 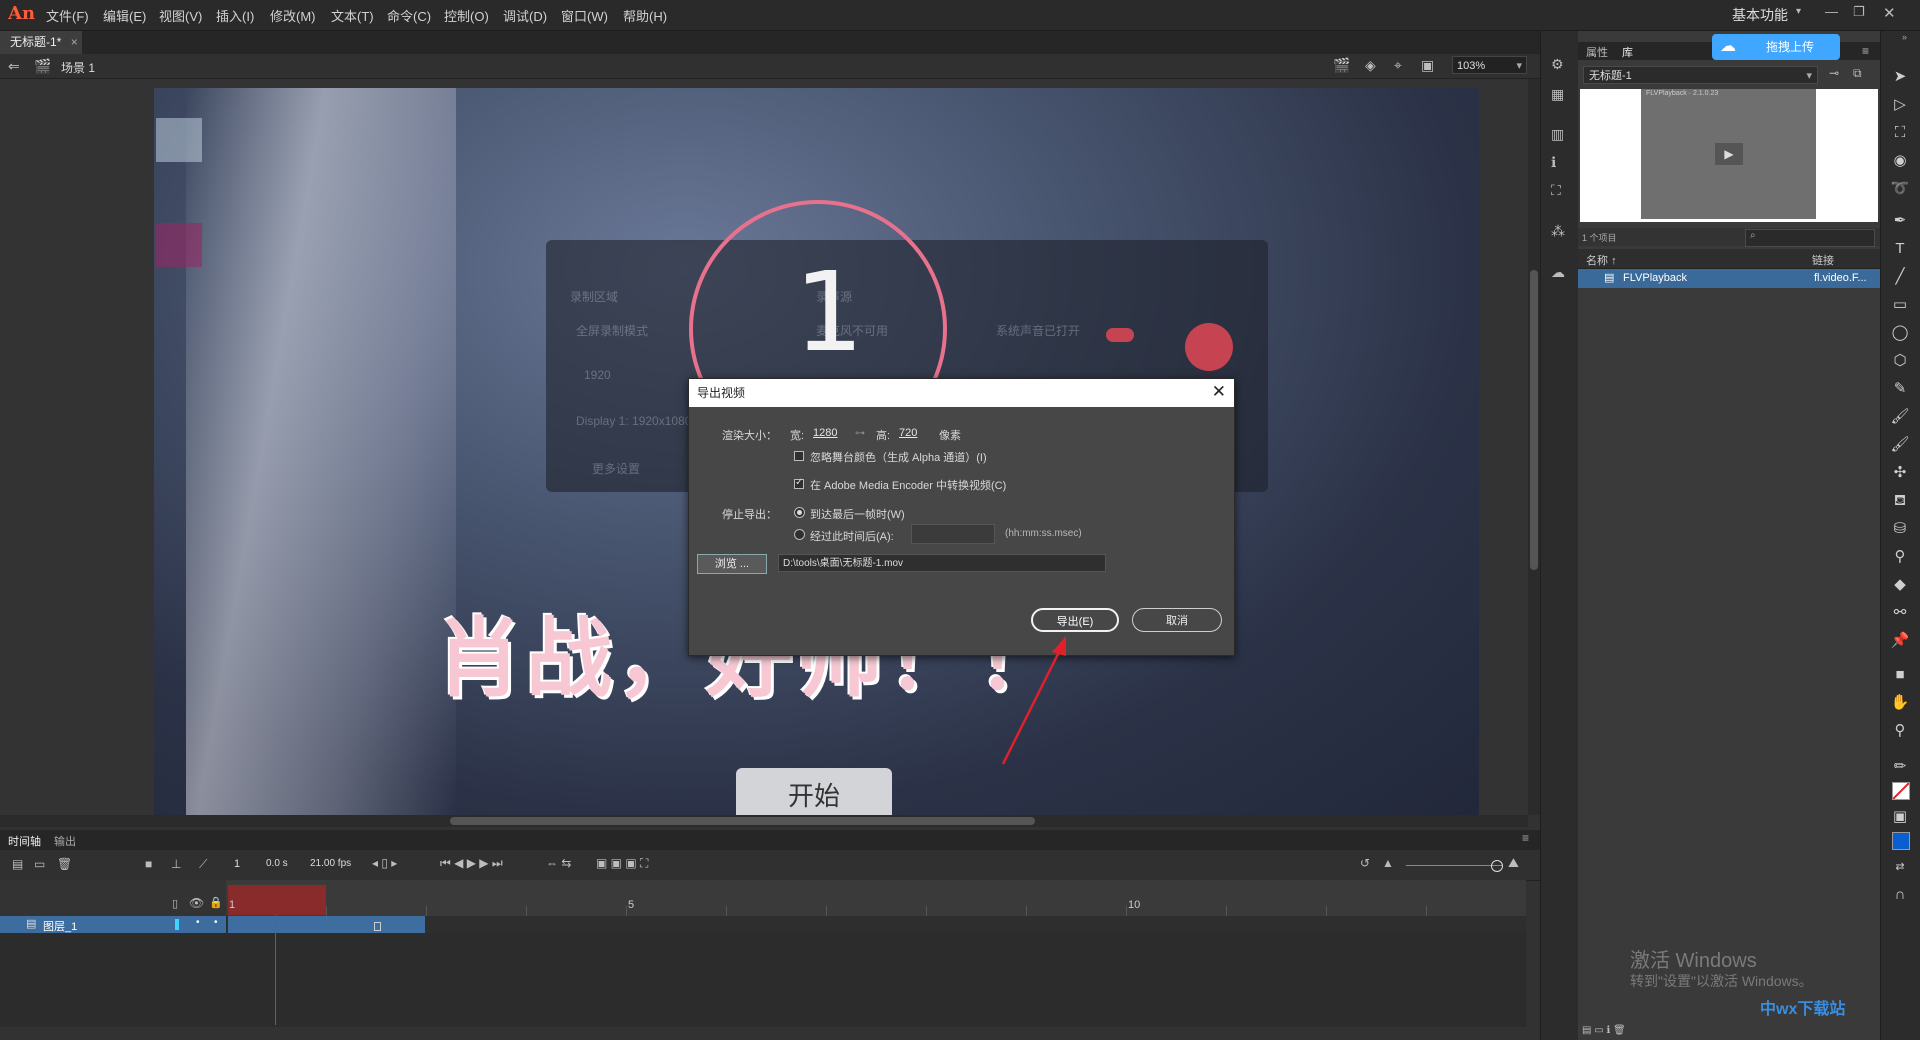 What do you see at coordinates (1900, 731) in the screenshot?
I see `zoom-tool-icon: ⚲` at bounding box center [1900, 731].